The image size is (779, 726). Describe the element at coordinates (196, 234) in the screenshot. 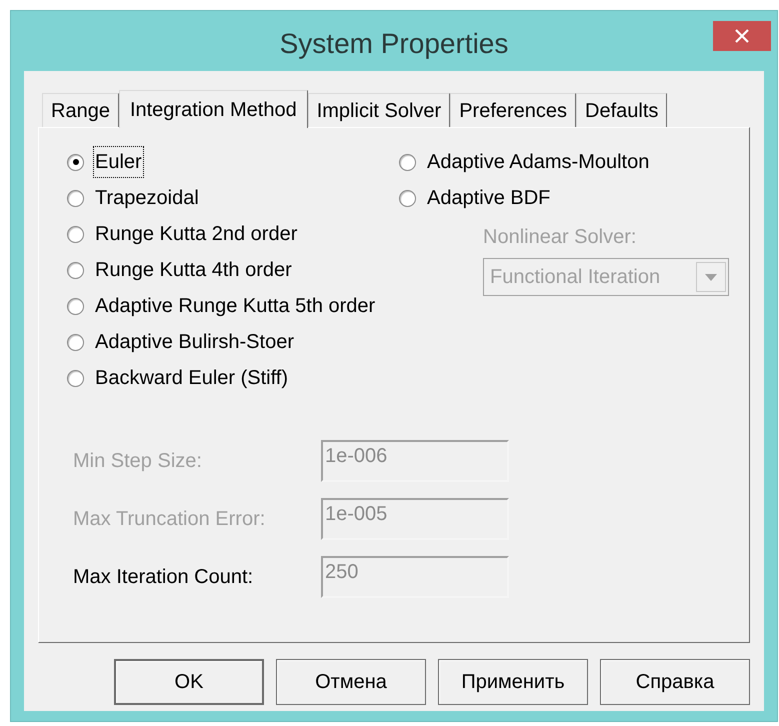

I see `radio-label: Runge Kutta 2nd order` at that location.